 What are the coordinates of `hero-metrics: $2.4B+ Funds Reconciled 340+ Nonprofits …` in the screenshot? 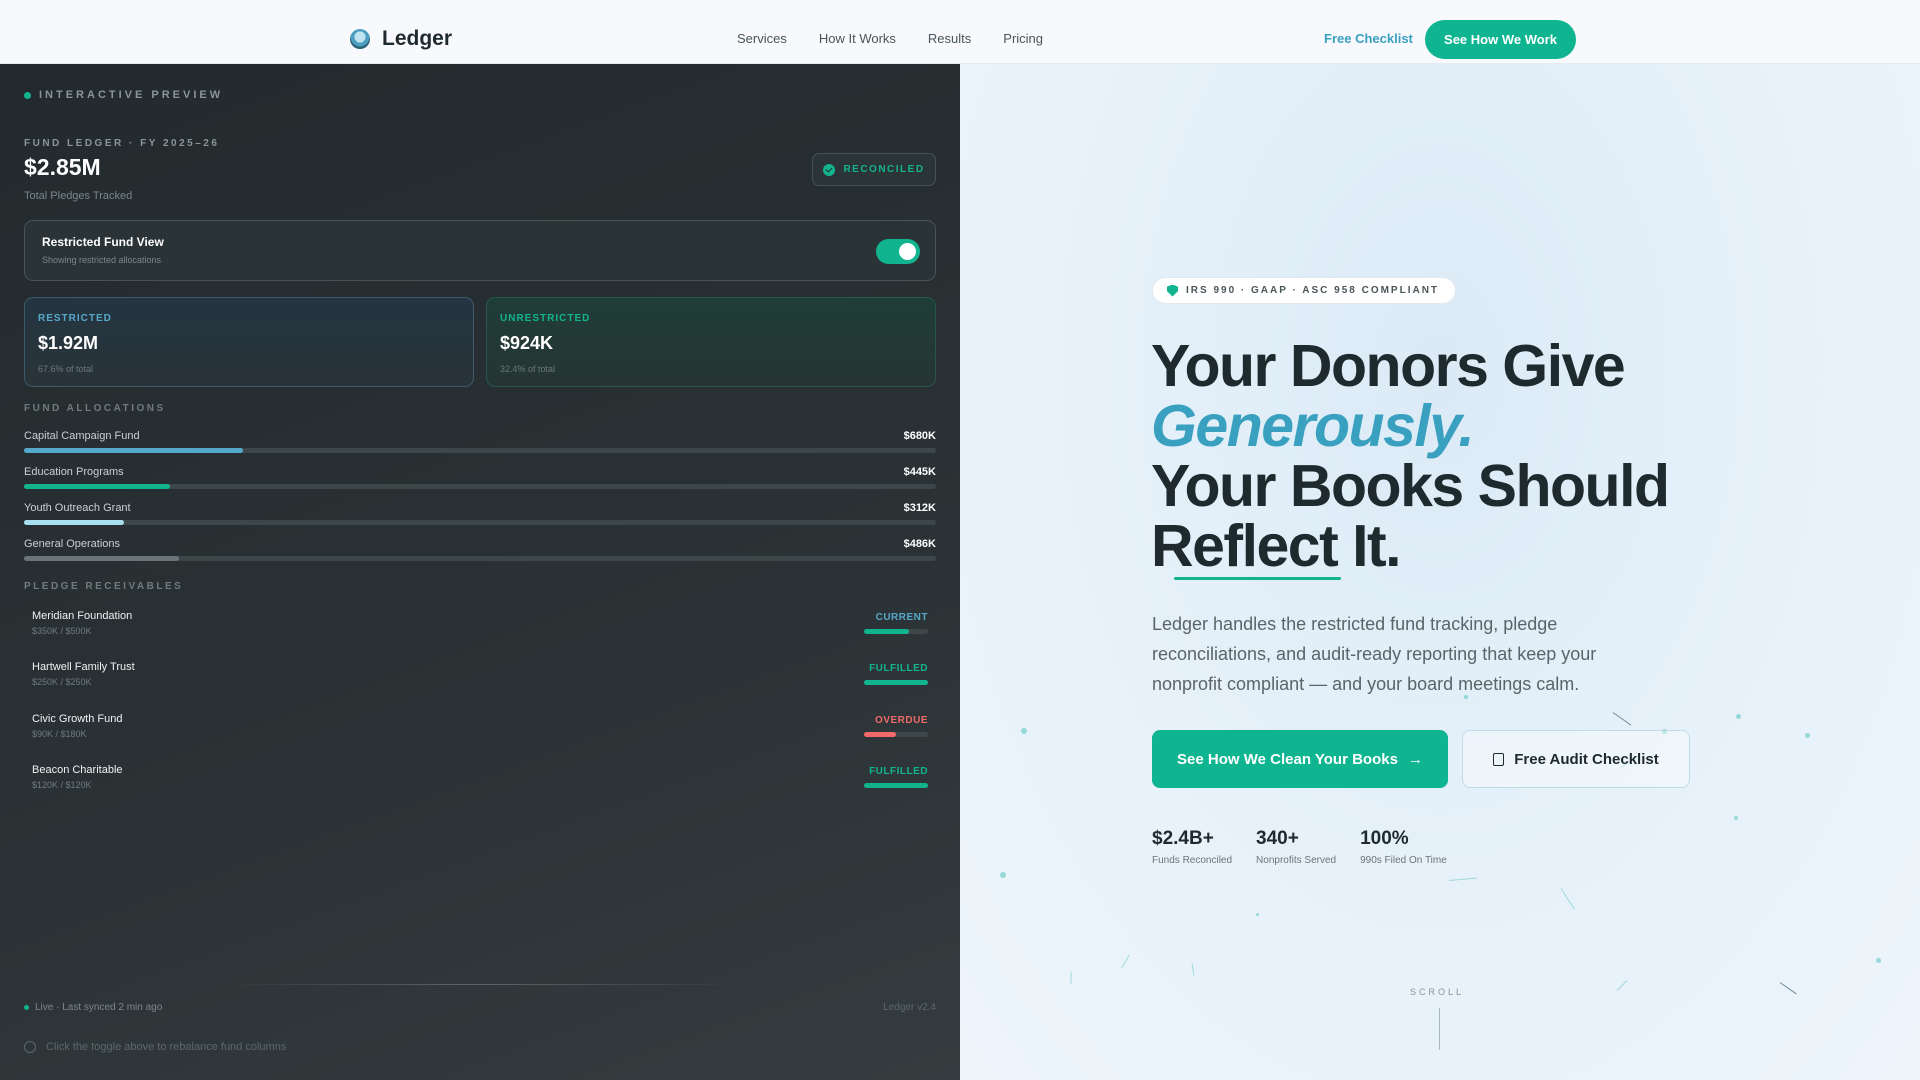 It's located at (1299, 847).